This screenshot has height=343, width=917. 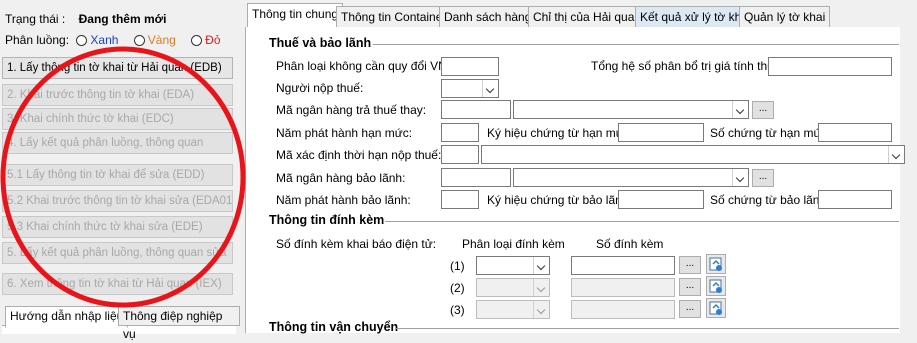 What do you see at coordinates (343, 200) in the screenshot?
I see `label-guarantee-year: Năm phát hành bảo lãnh:` at bounding box center [343, 200].